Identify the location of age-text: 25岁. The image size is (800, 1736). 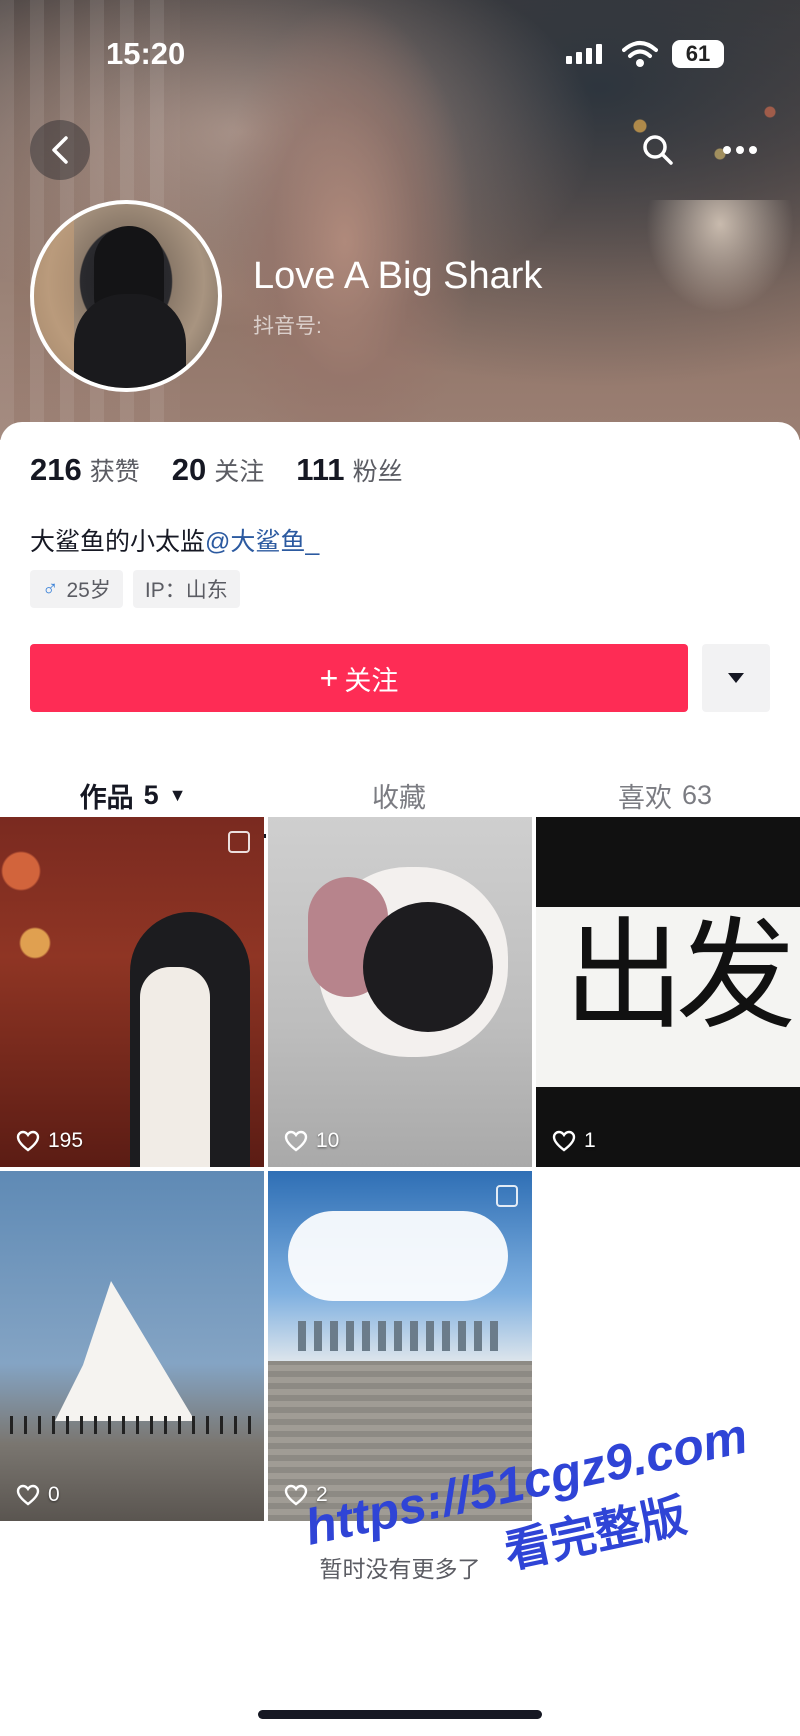
(88, 590).